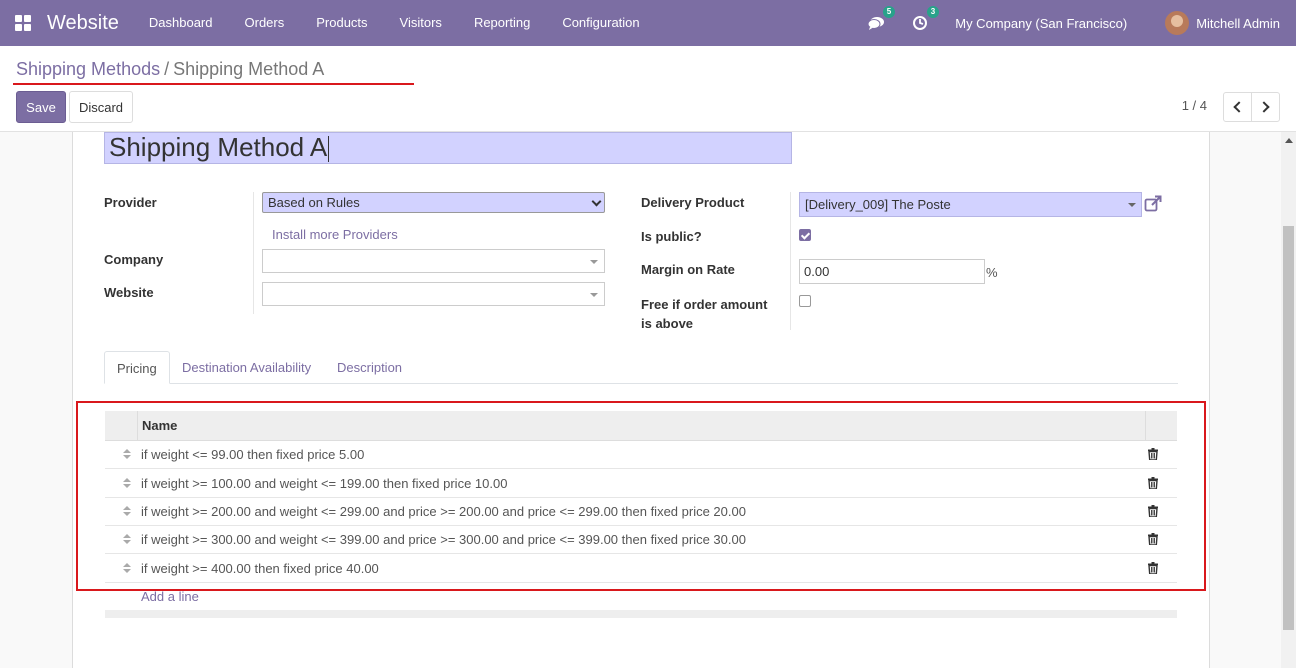 The image size is (1296, 668). I want to click on is-public-checkbox, so click(805, 235).